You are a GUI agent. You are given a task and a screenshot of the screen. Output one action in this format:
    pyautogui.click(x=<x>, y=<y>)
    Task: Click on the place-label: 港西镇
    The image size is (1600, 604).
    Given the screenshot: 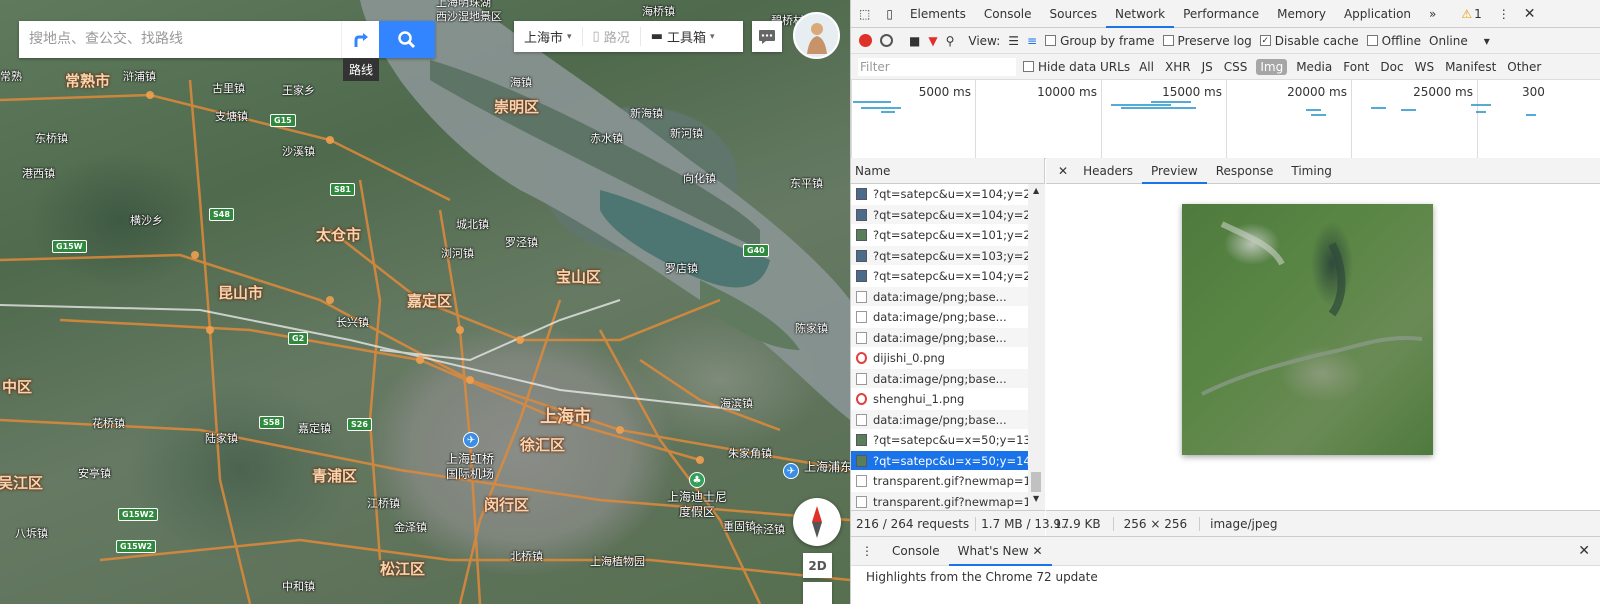 What is the action you would take?
    pyautogui.click(x=38, y=173)
    